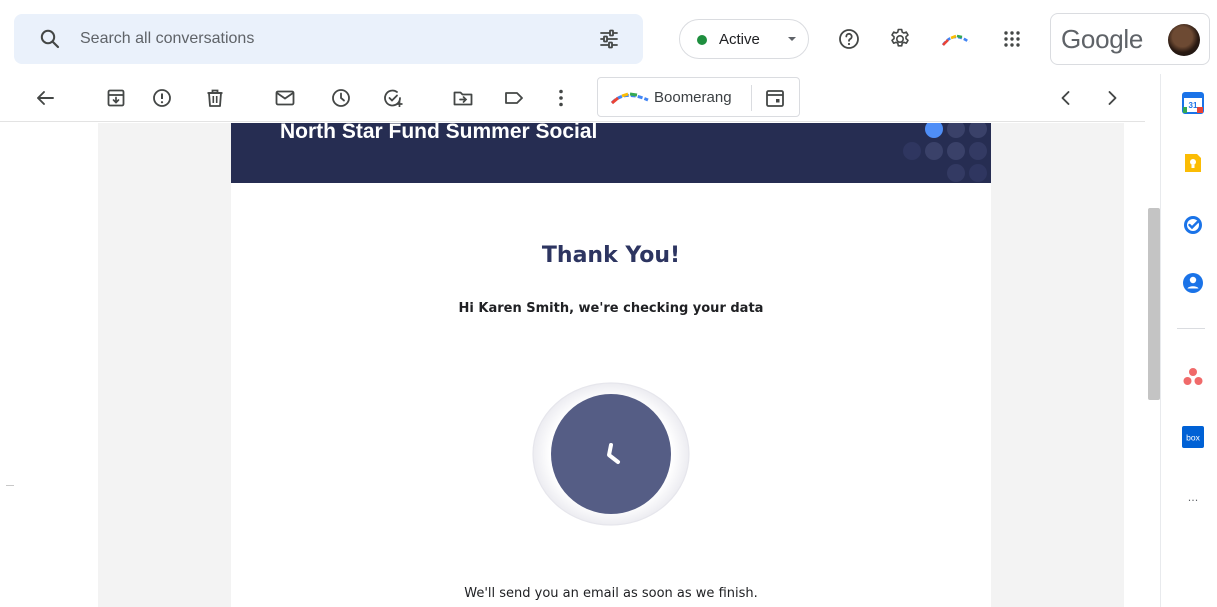  I want to click on search-icon, so click(50, 39).